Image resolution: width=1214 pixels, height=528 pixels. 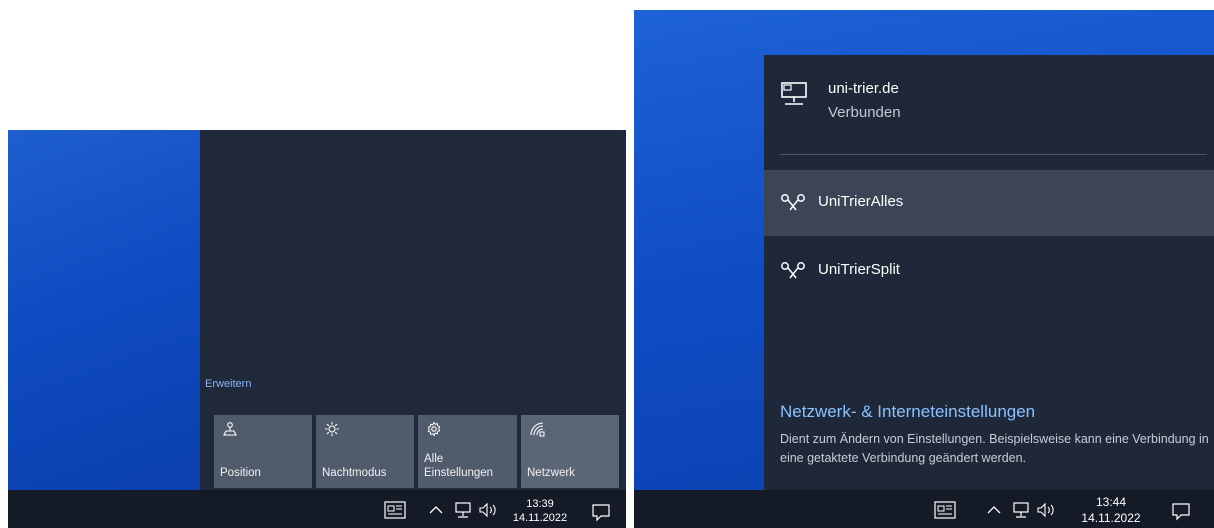 What do you see at coordinates (263, 451) in the screenshot?
I see `quick-action-position: Position` at bounding box center [263, 451].